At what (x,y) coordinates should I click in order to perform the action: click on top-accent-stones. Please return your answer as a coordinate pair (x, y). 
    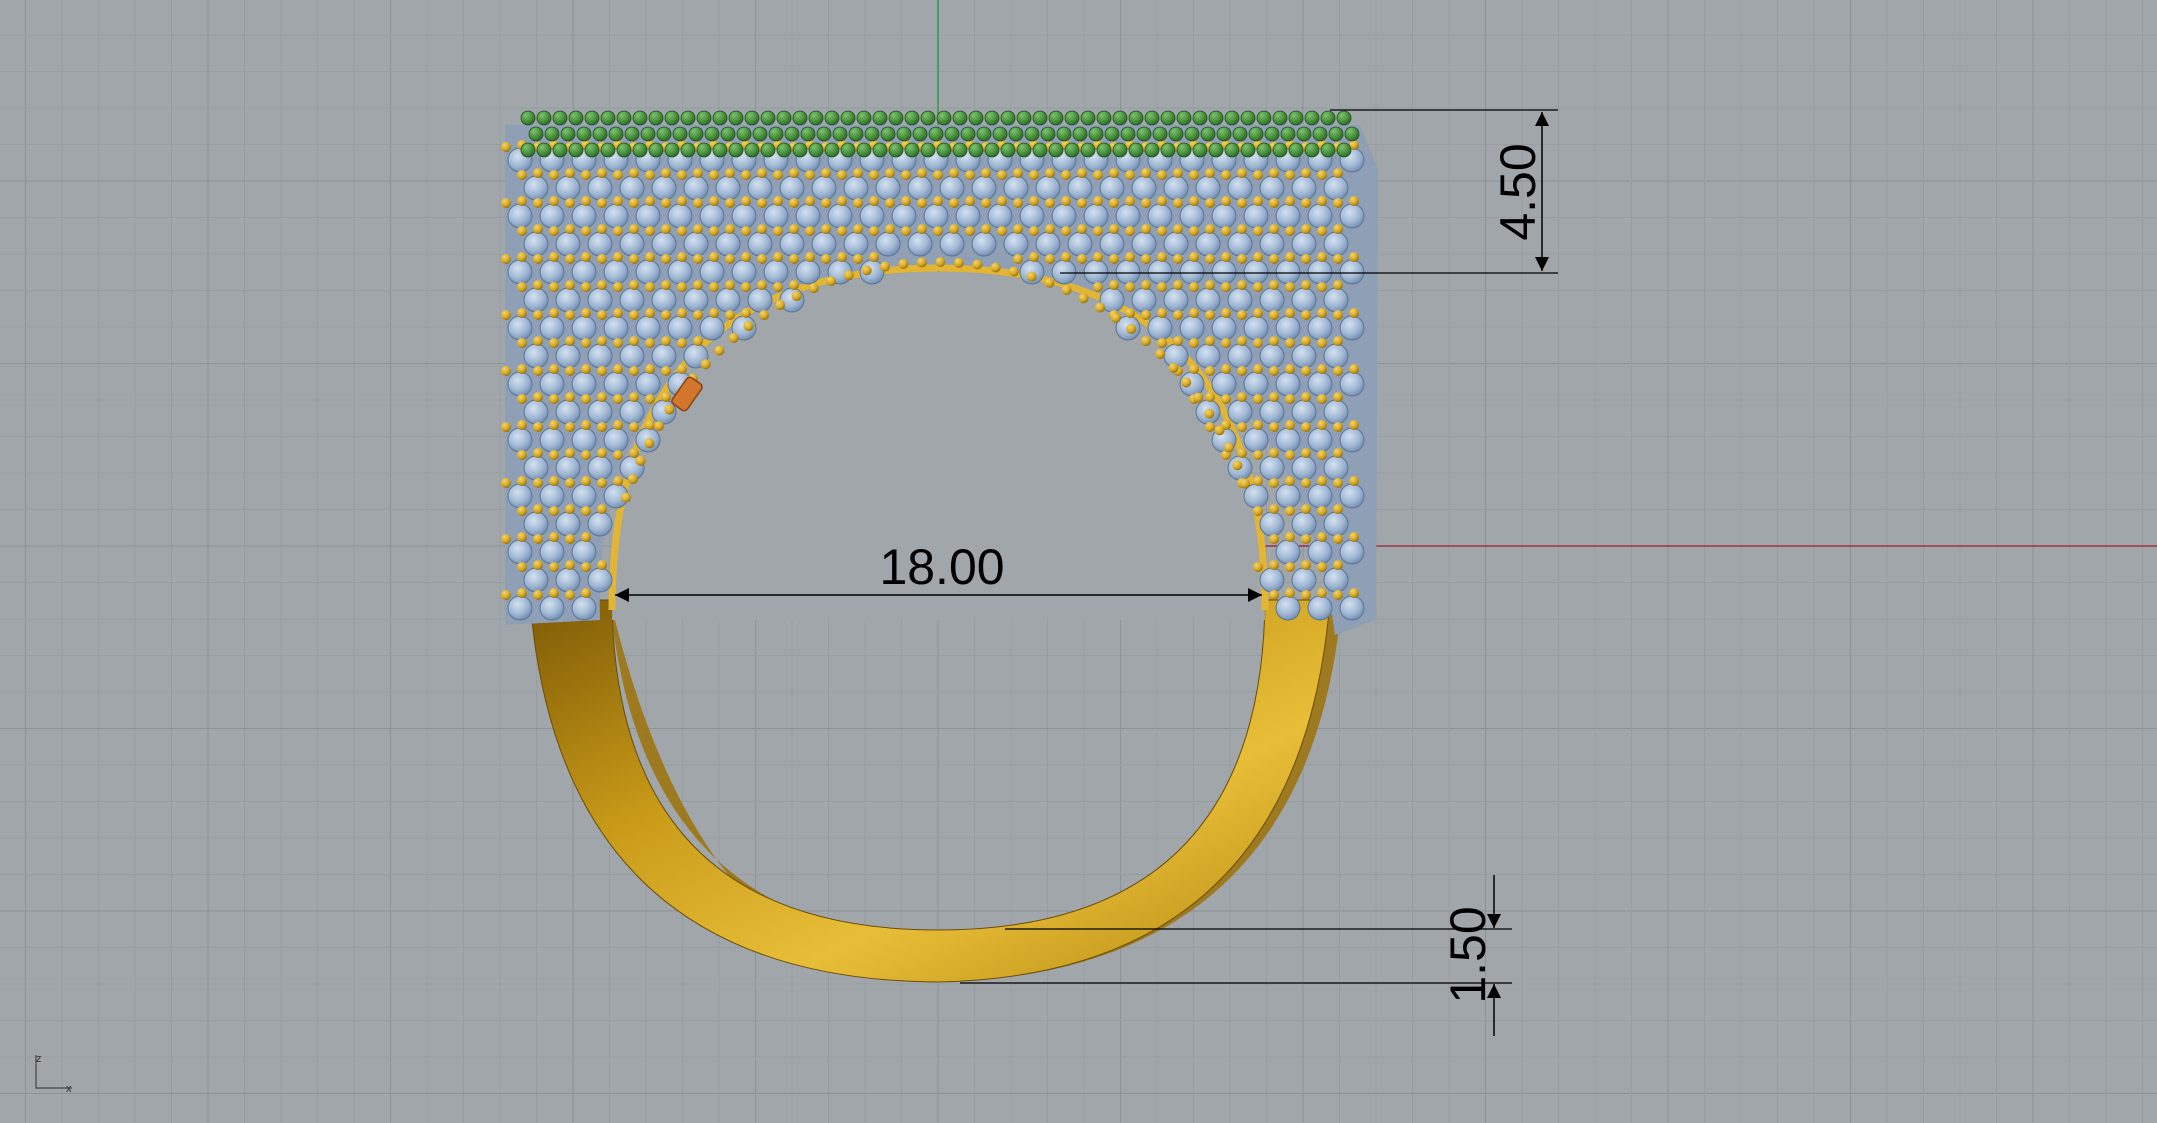
    Looking at the image, I should click on (940, 134).